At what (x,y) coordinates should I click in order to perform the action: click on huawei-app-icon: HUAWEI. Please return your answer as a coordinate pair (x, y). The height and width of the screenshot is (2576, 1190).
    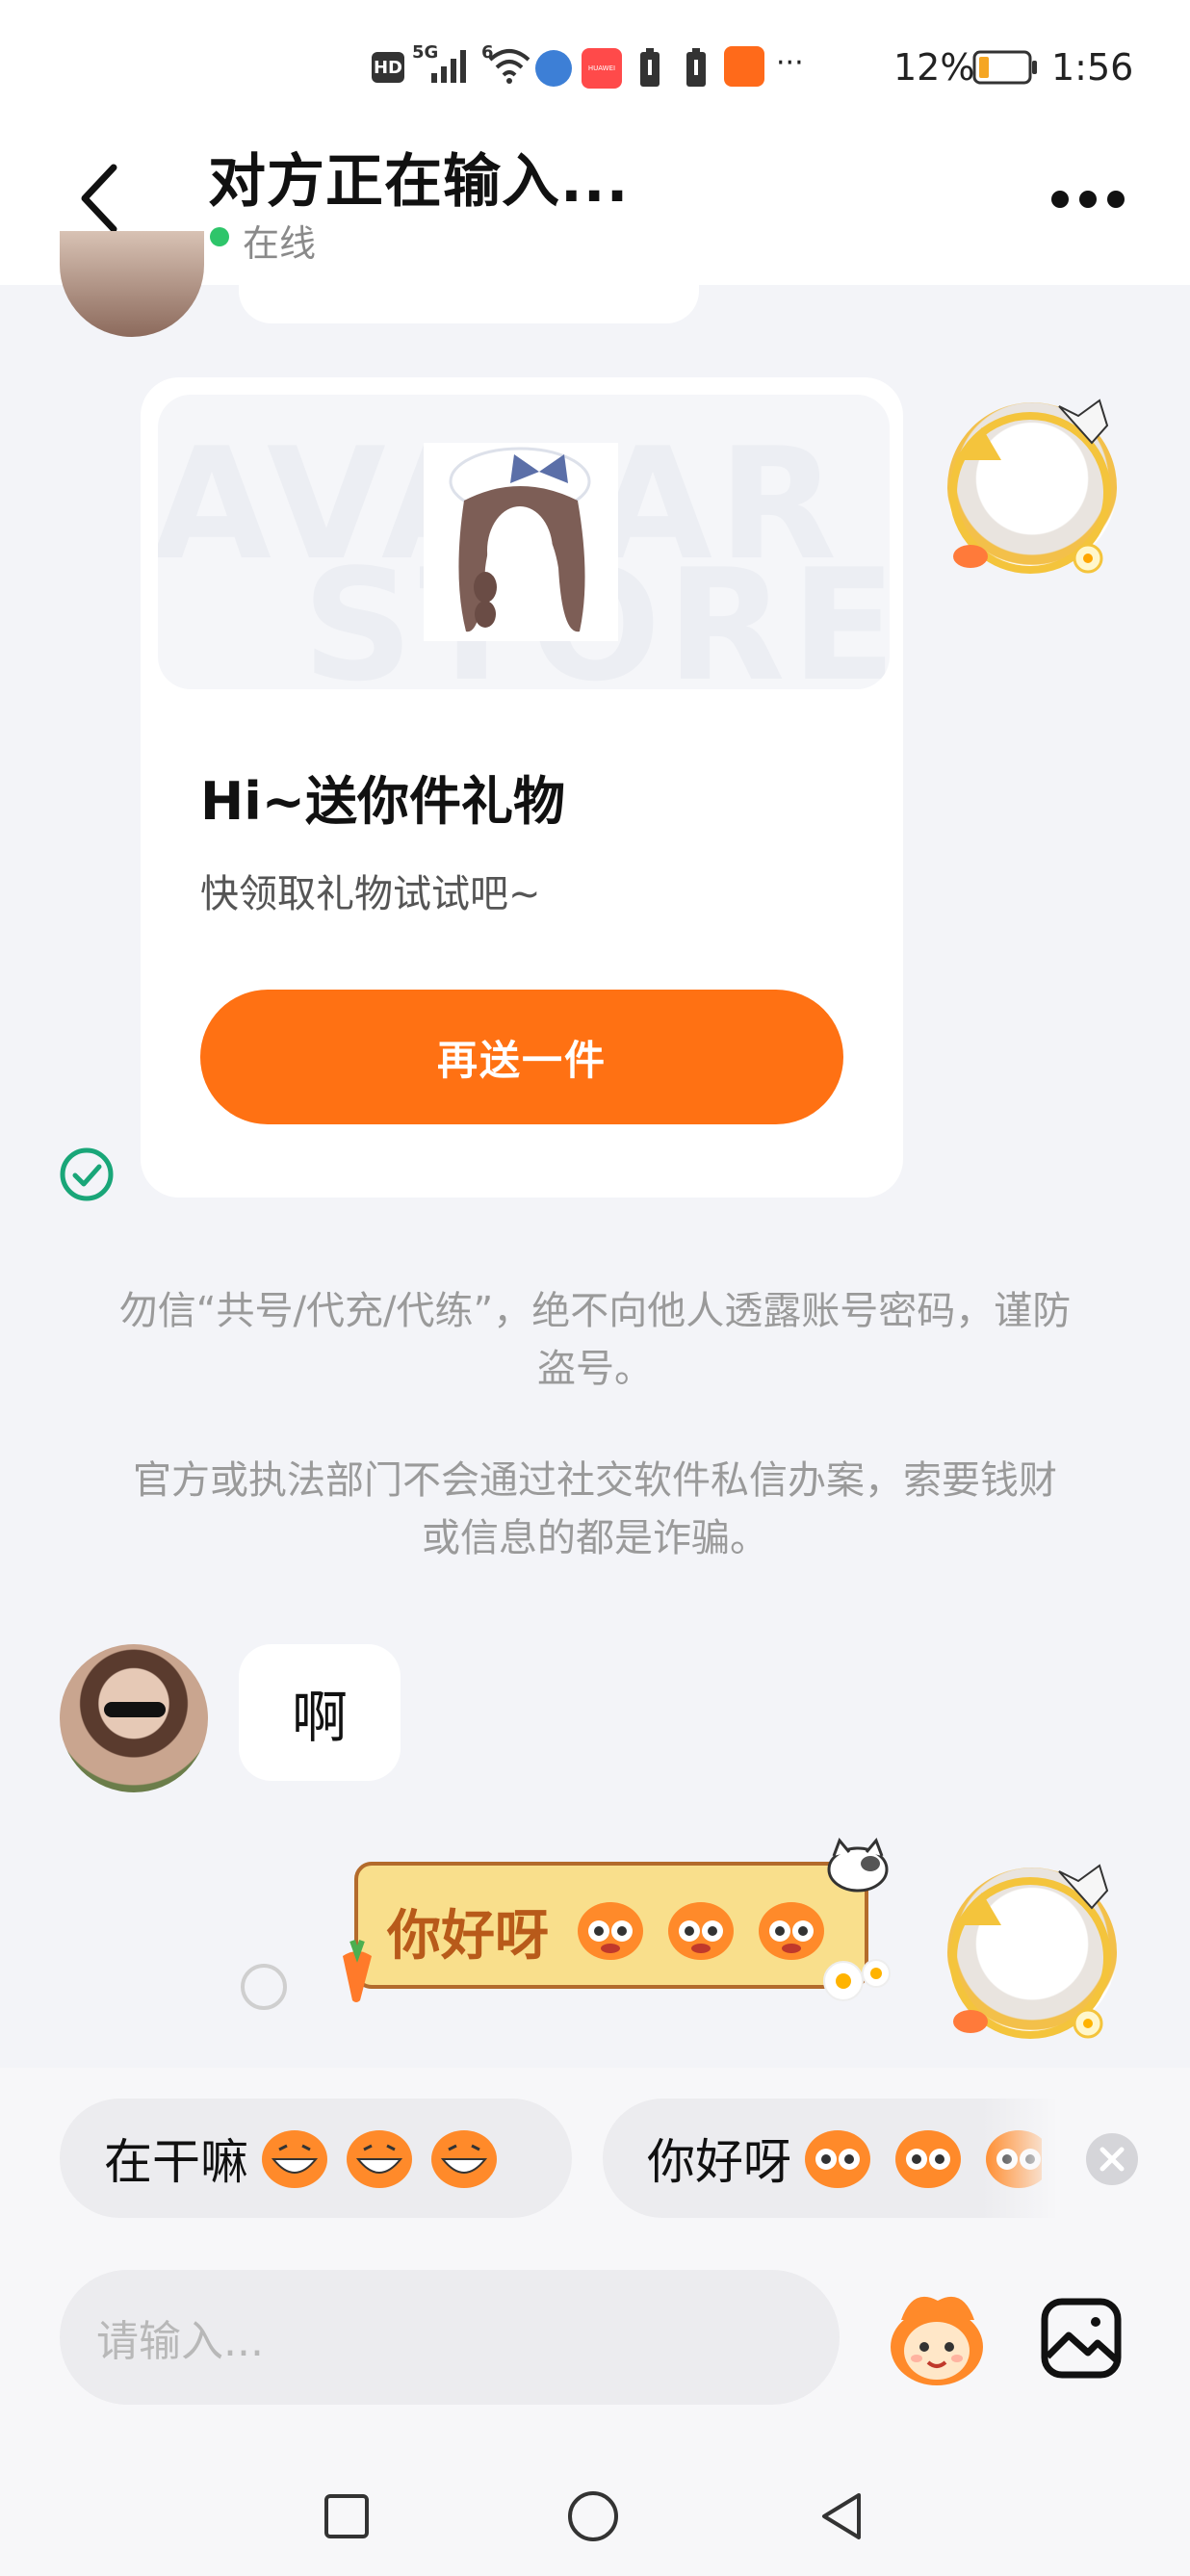
    Looking at the image, I should click on (602, 68).